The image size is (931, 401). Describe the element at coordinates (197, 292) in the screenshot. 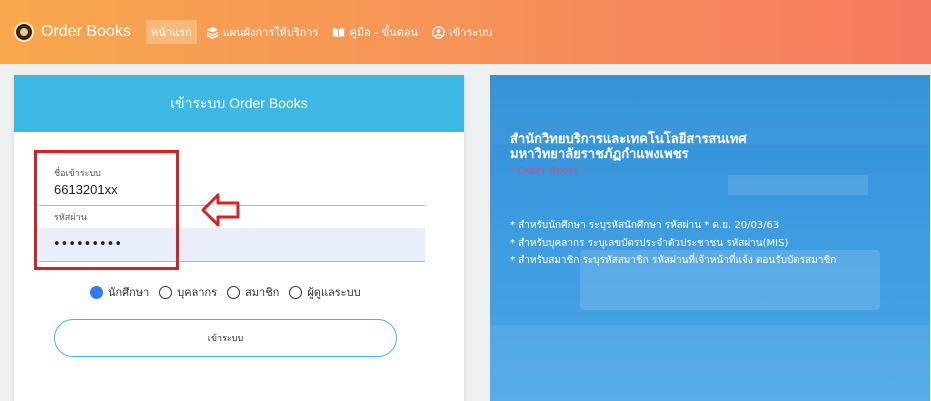

I see `role-label-staff: บุคลากร` at that location.